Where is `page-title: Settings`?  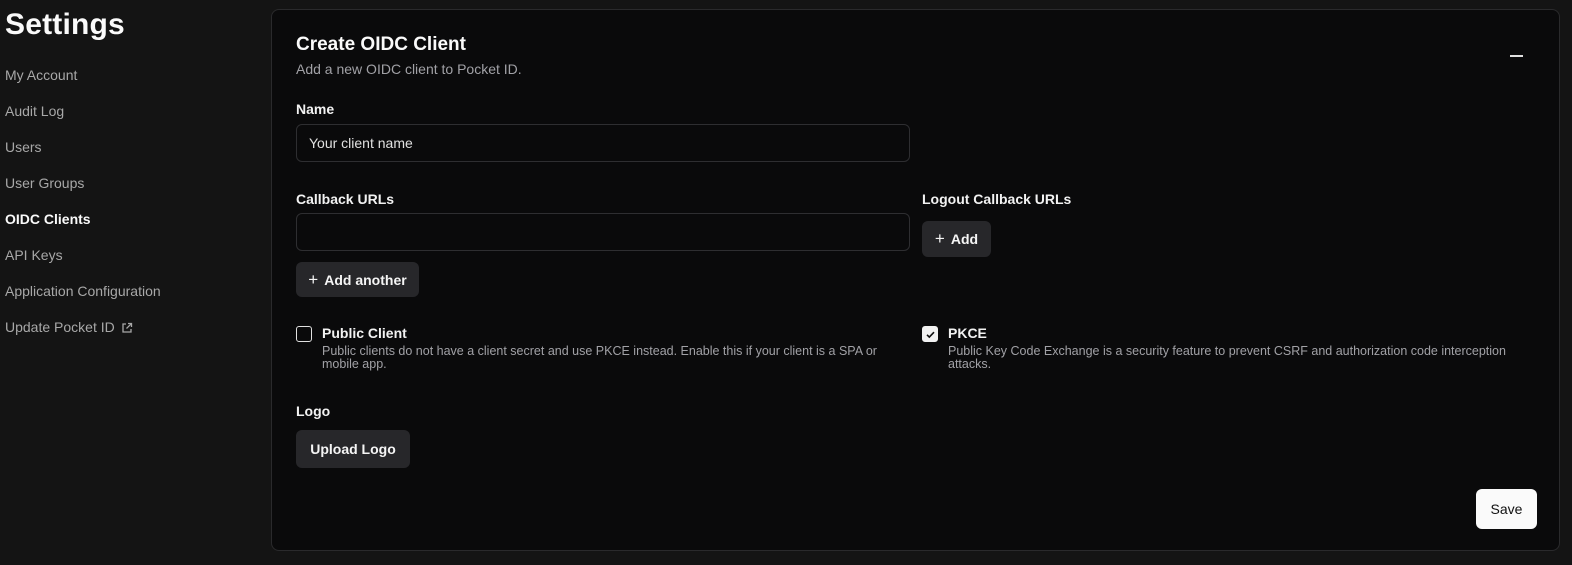
page-title: Settings is located at coordinates (65, 24).